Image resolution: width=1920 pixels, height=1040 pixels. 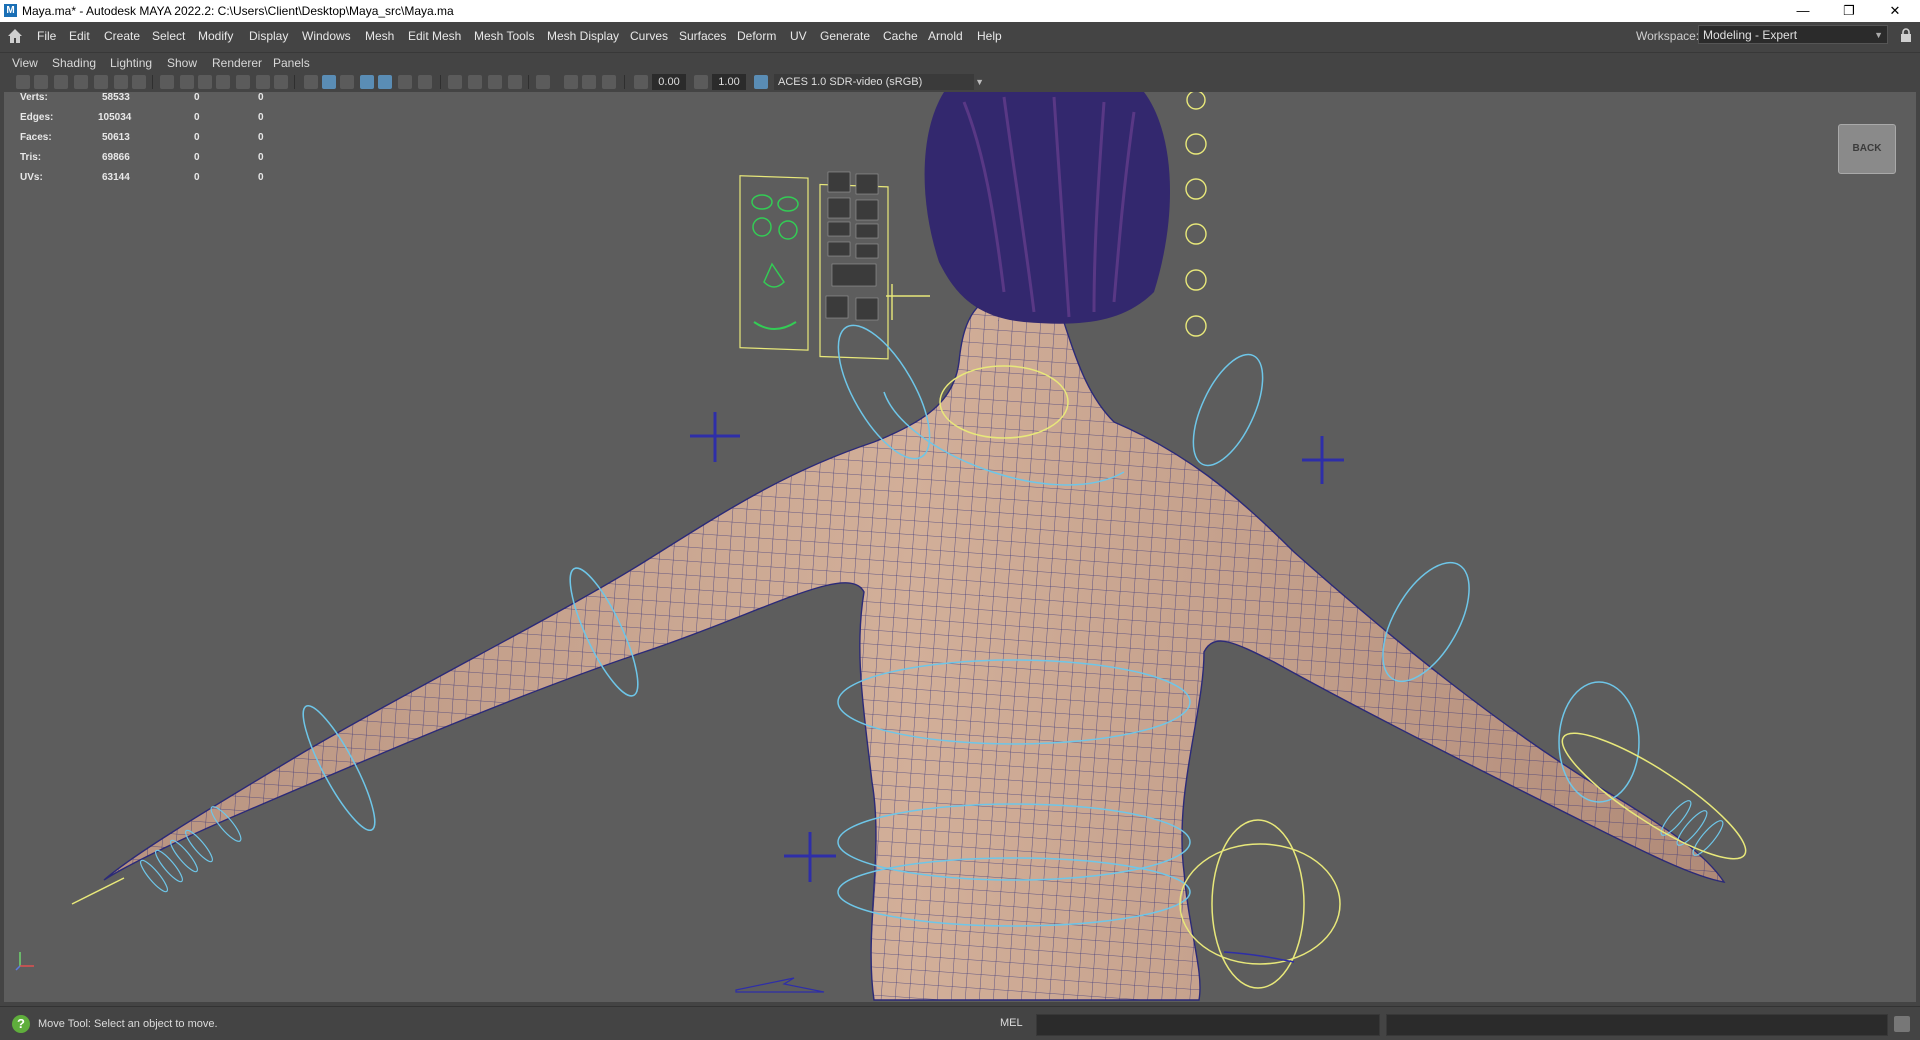 I want to click on hud-faces-component: 0, so click(x=261, y=137).